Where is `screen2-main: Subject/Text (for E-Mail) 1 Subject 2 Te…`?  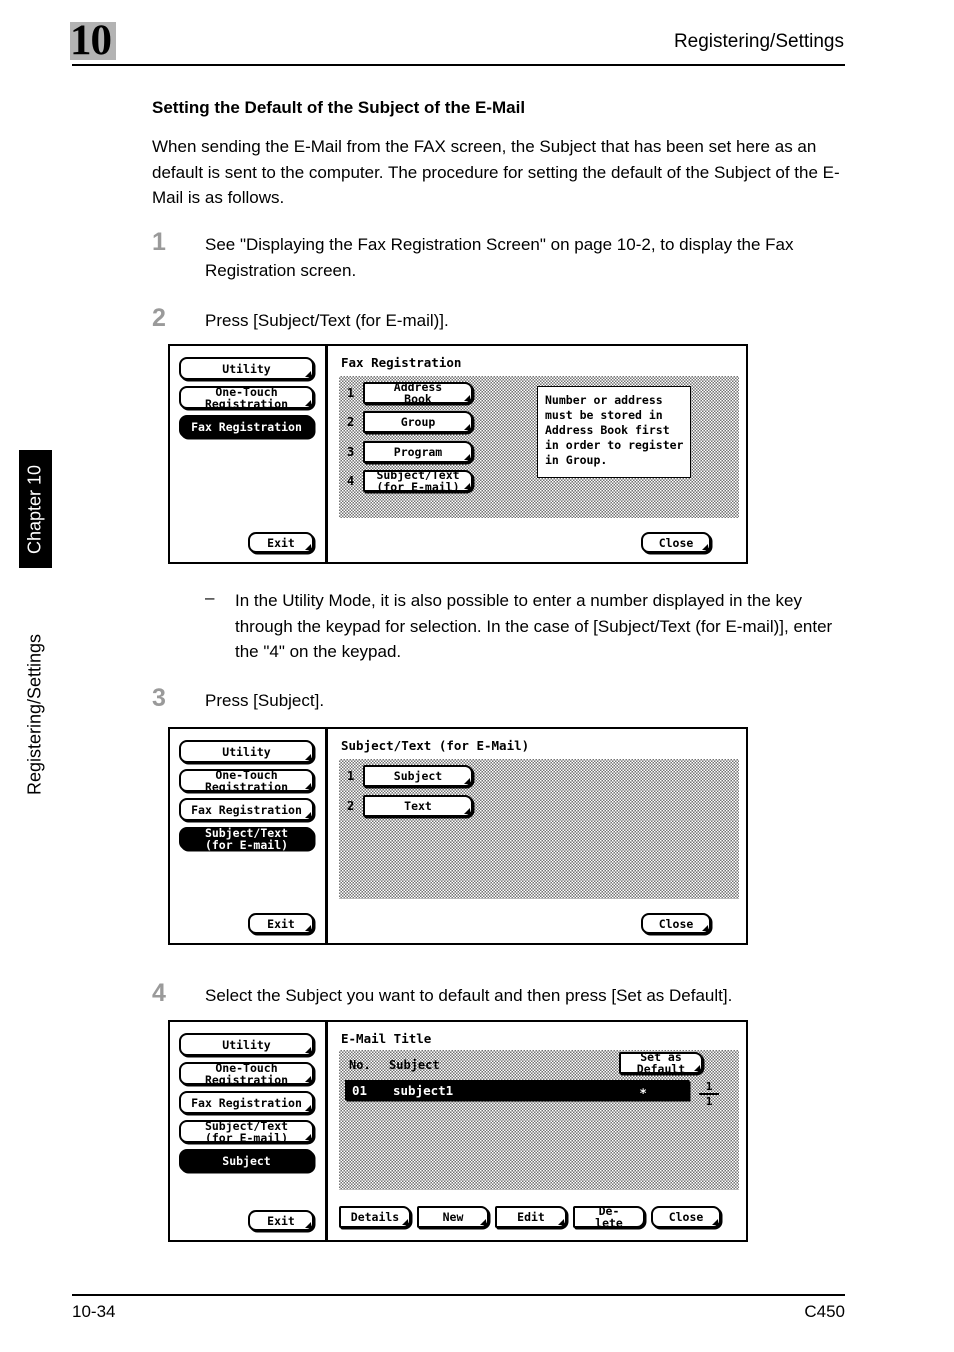 screen2-main: Subject/Text (for E-Mail) 1 Subject 2 Te… is located at coordinates (538, 836).